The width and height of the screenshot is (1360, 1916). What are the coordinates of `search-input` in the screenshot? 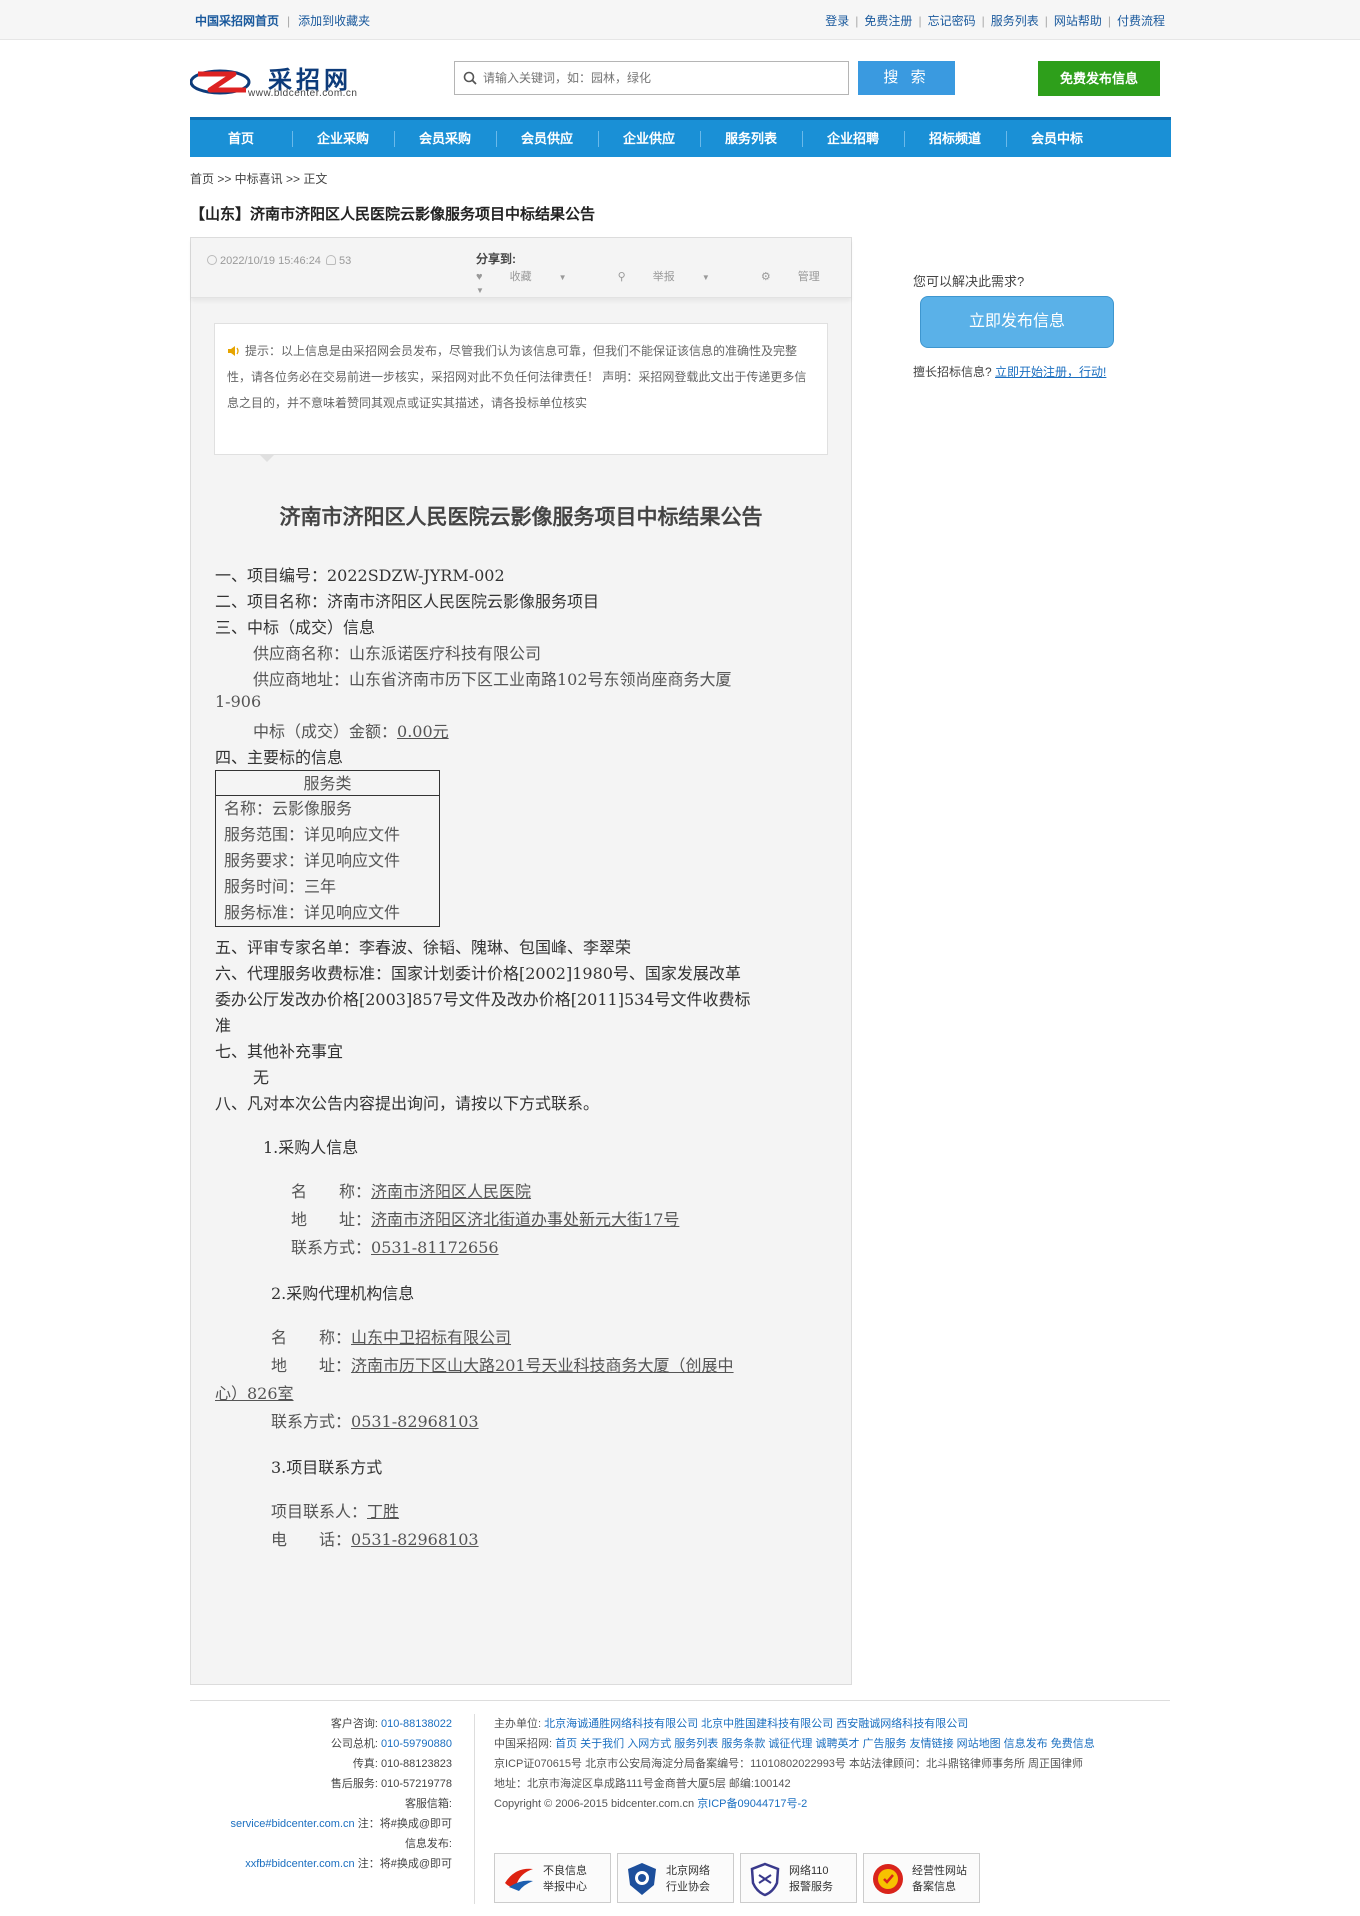 It's located at (663, 78).